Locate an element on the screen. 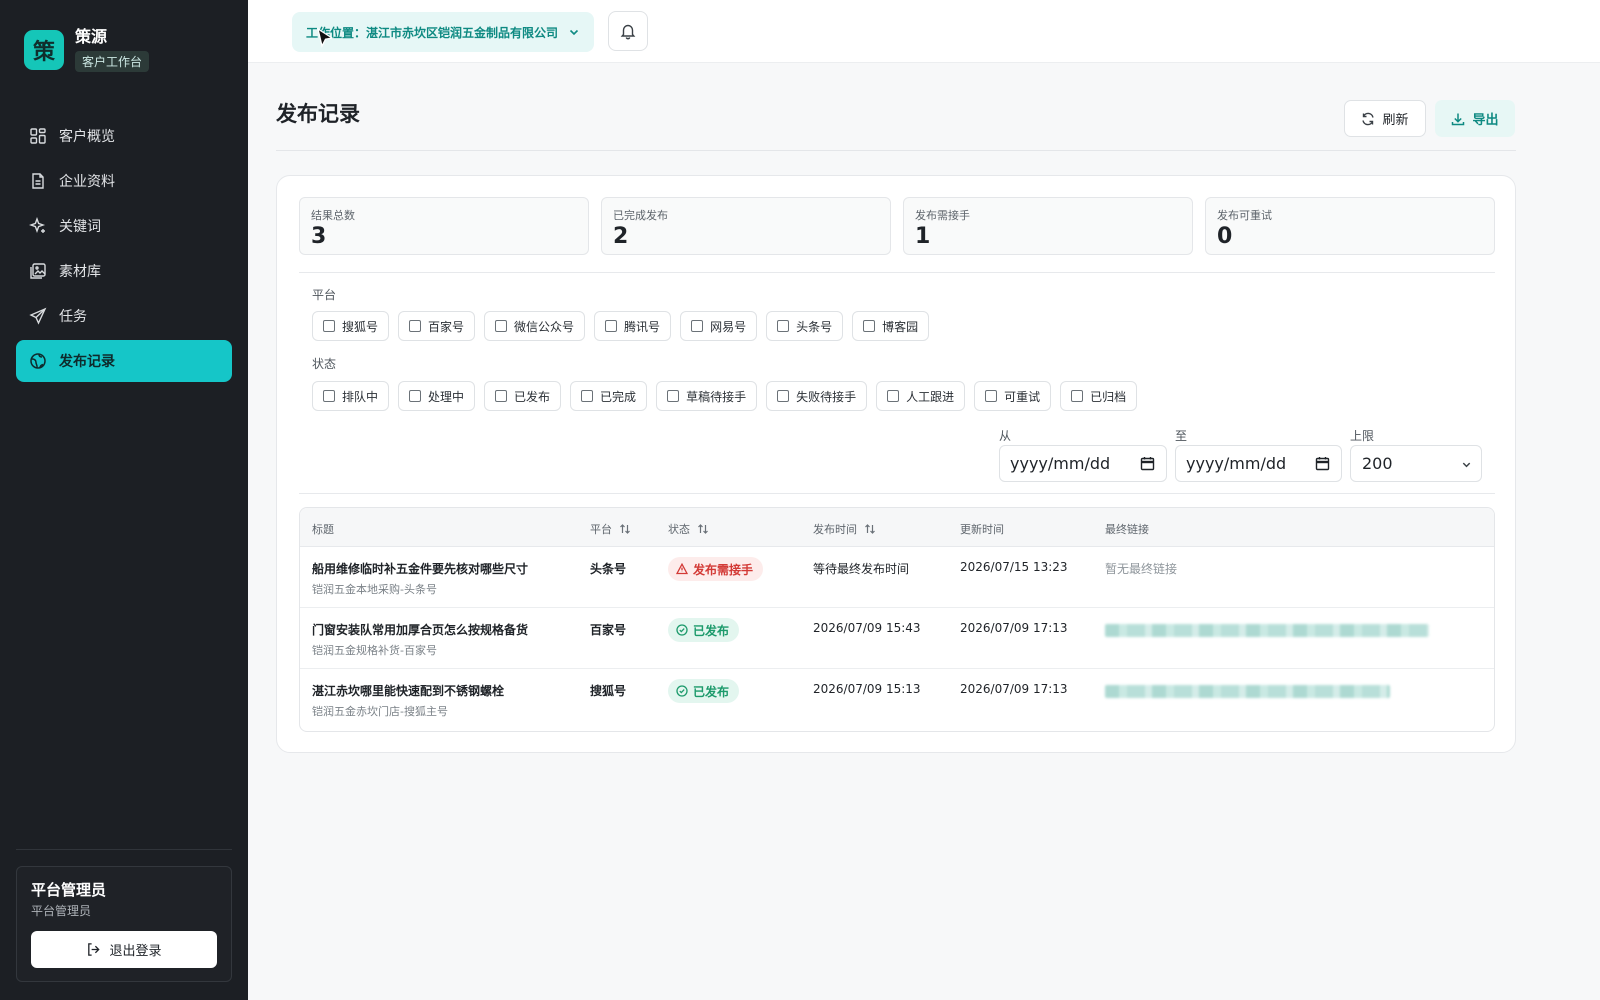 This screenshot has height=1000, width=1600. sidebar-item-label: 企业资料 is located at coordinates (87, 182).